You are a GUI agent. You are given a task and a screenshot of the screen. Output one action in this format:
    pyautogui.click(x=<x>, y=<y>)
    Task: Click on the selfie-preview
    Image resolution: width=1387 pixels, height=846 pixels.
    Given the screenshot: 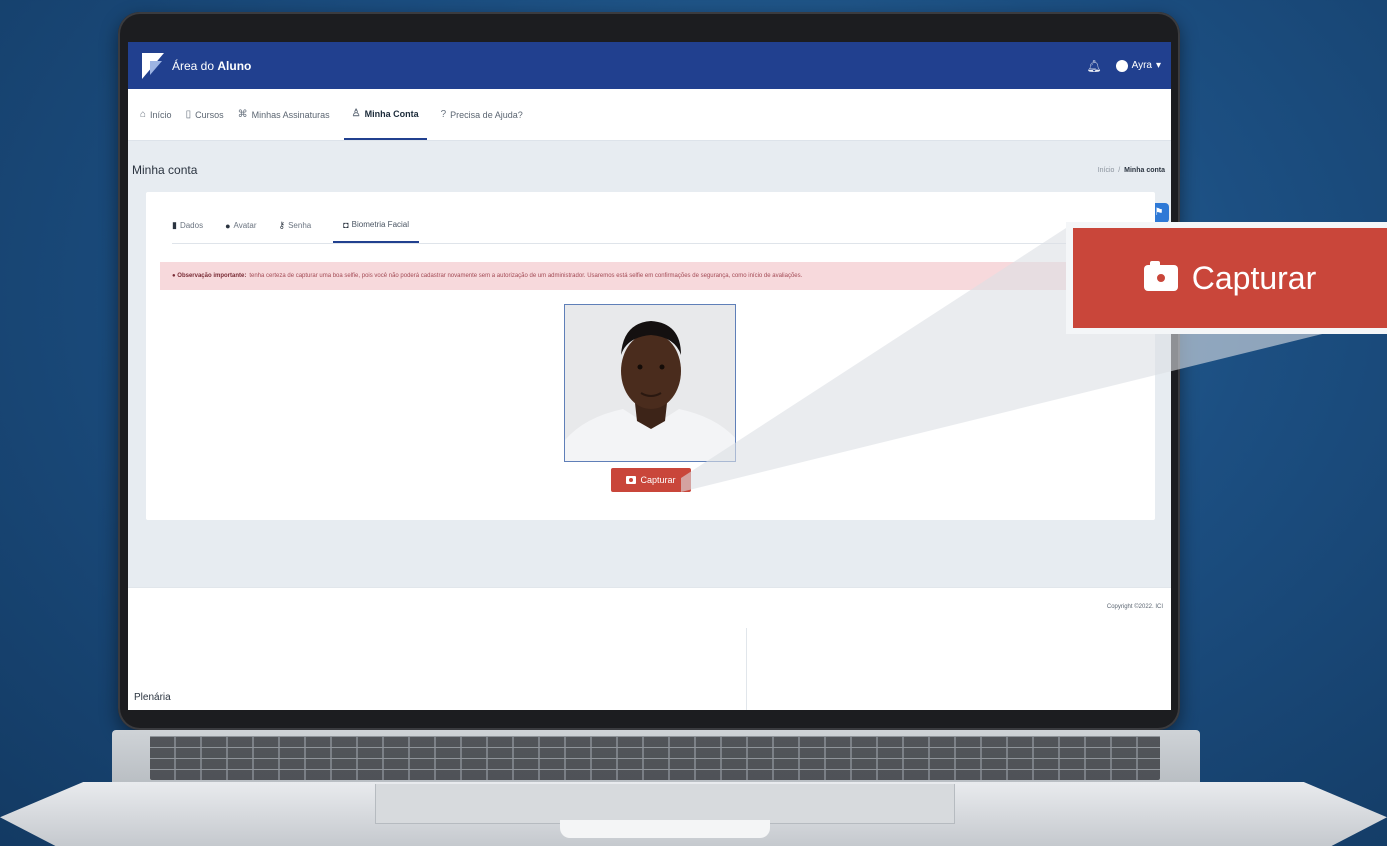 What is the action you would take?
    pyautogui.click(x=650, y=383)
    